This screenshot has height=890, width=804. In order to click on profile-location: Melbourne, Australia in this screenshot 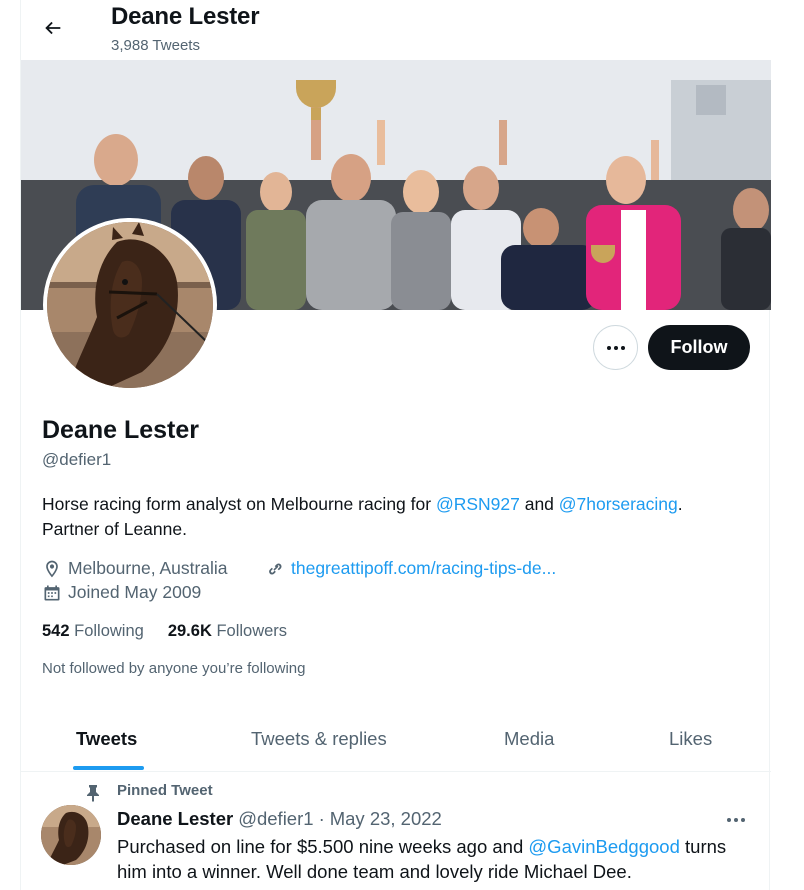, I will do `click(135, 568)`.